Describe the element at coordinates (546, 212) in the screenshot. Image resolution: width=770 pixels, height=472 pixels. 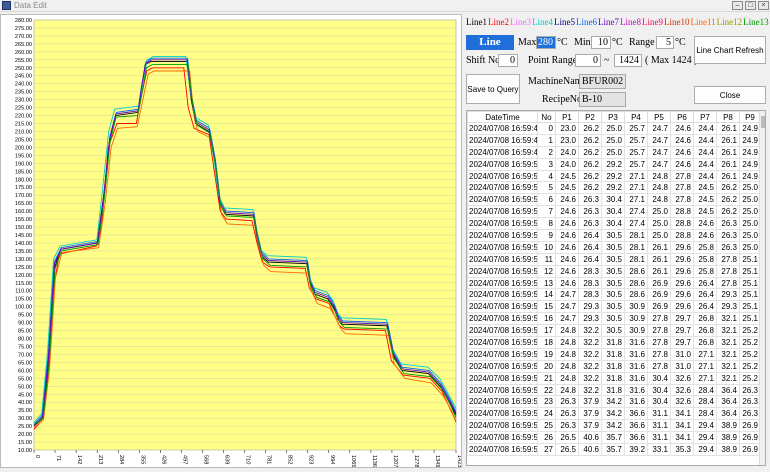
I see `table-cell: 7` at that location.